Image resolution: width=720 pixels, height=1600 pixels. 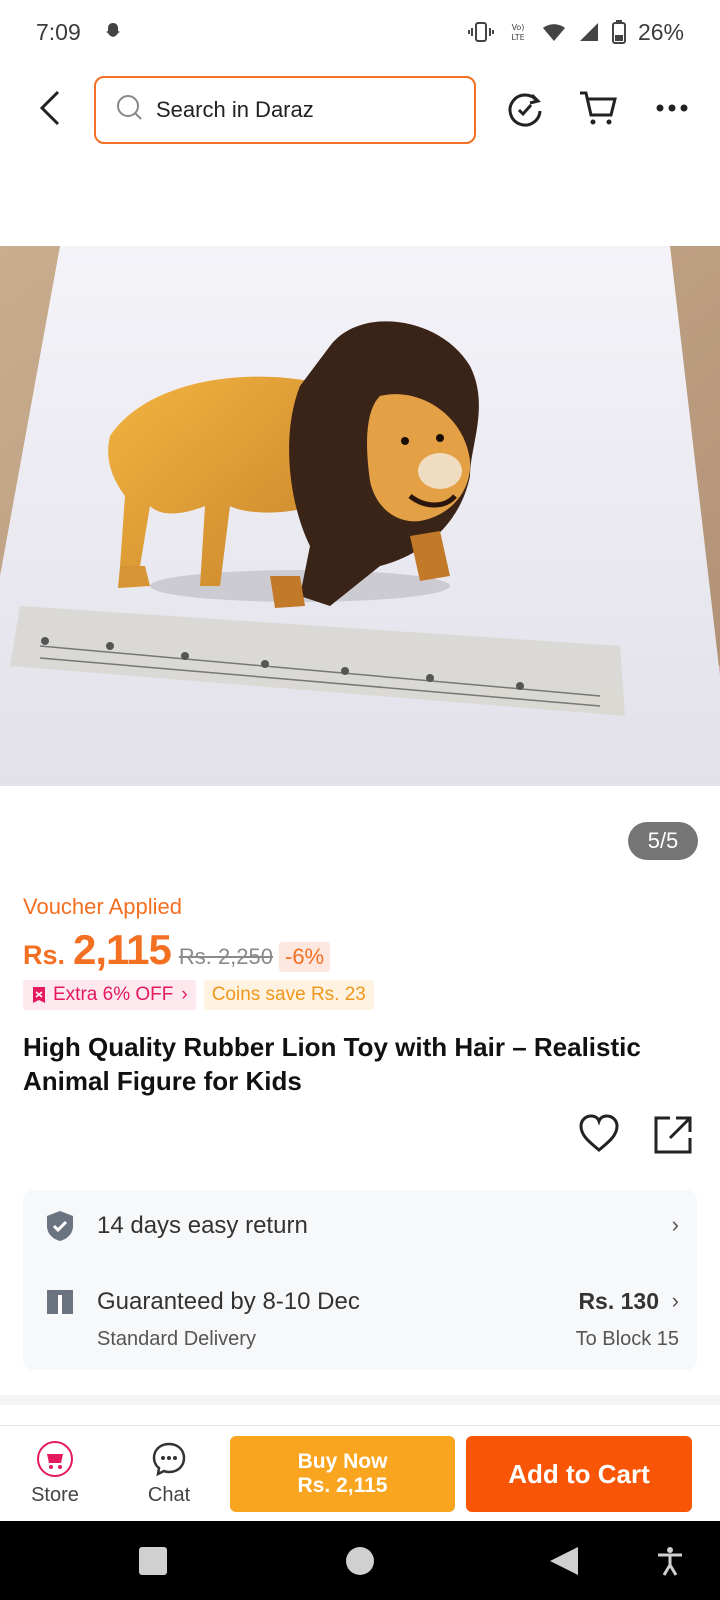 I want to click on share-icon, so click(x=673, y=1135).